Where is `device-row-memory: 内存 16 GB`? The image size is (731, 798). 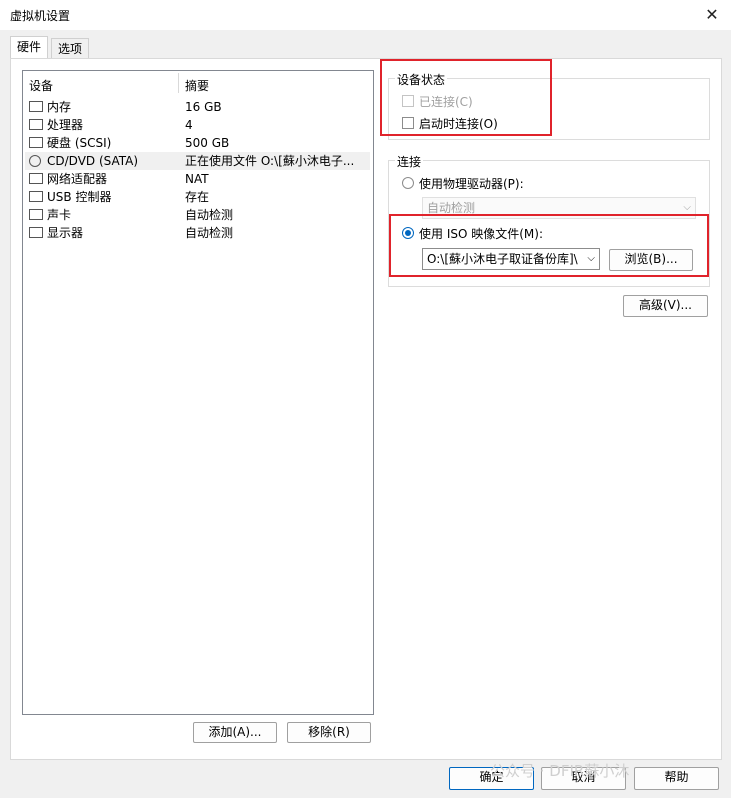
device-row-memory: 内存 16 GB is located at coordinates (197, 107).